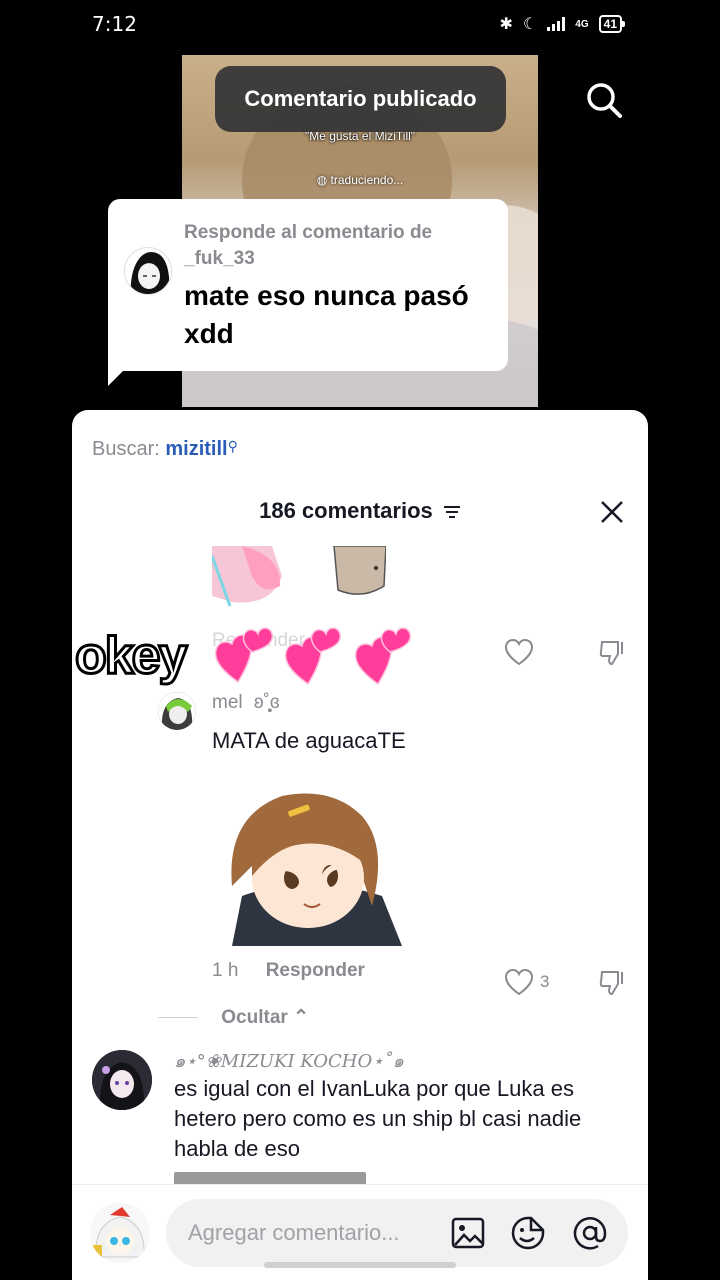  I want to click on reply-heading: Responde al comentario de _fuk_33, so click(308, 245).